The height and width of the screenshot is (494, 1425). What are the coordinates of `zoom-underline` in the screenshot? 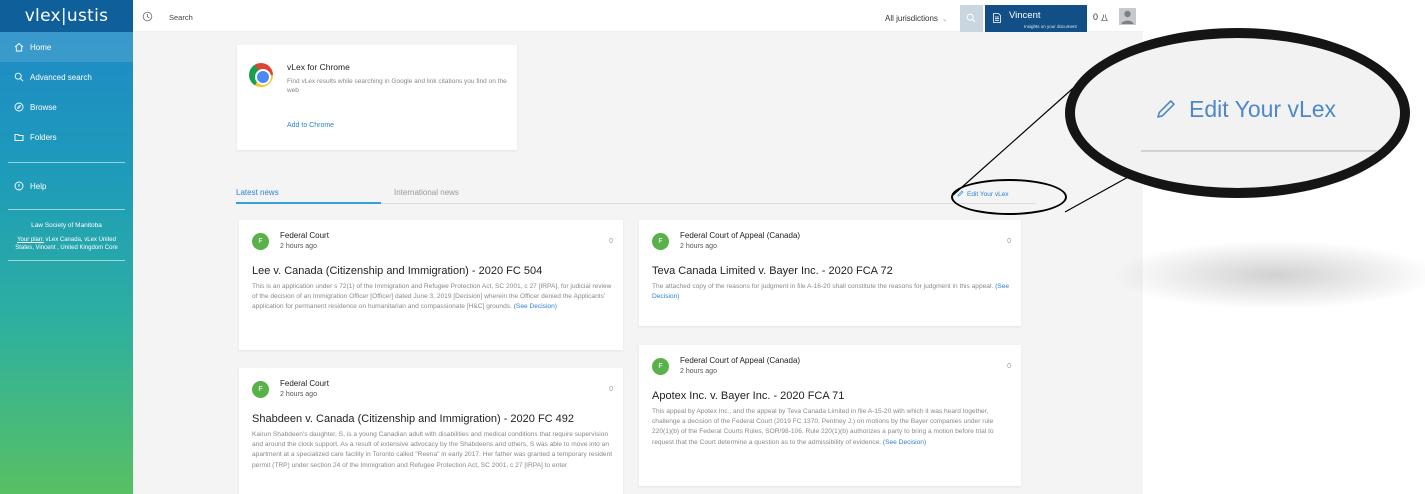 It's located at (1268, 151).